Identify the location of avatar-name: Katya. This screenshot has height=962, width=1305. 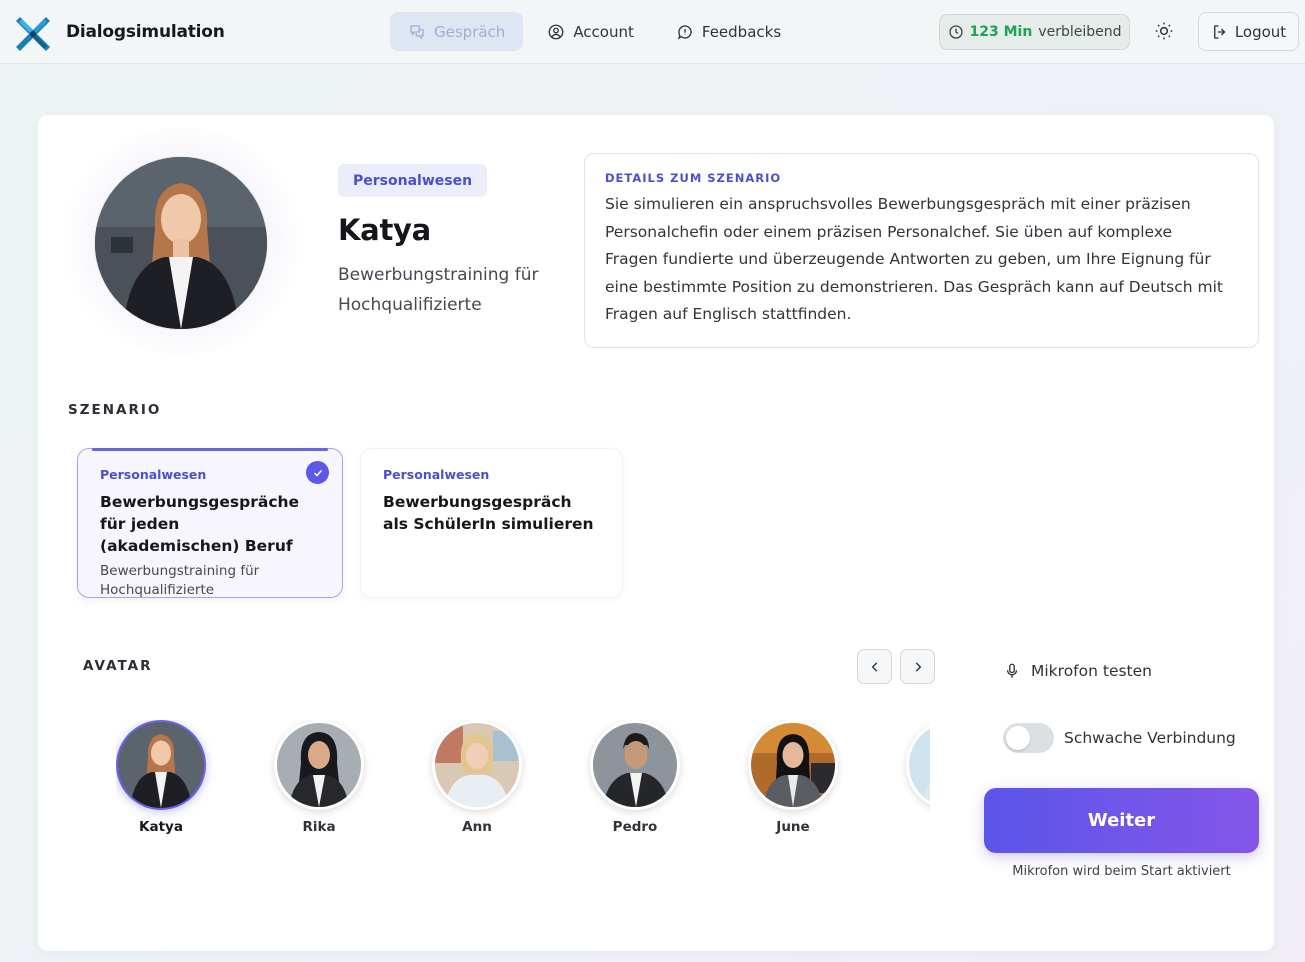
(384, 230).